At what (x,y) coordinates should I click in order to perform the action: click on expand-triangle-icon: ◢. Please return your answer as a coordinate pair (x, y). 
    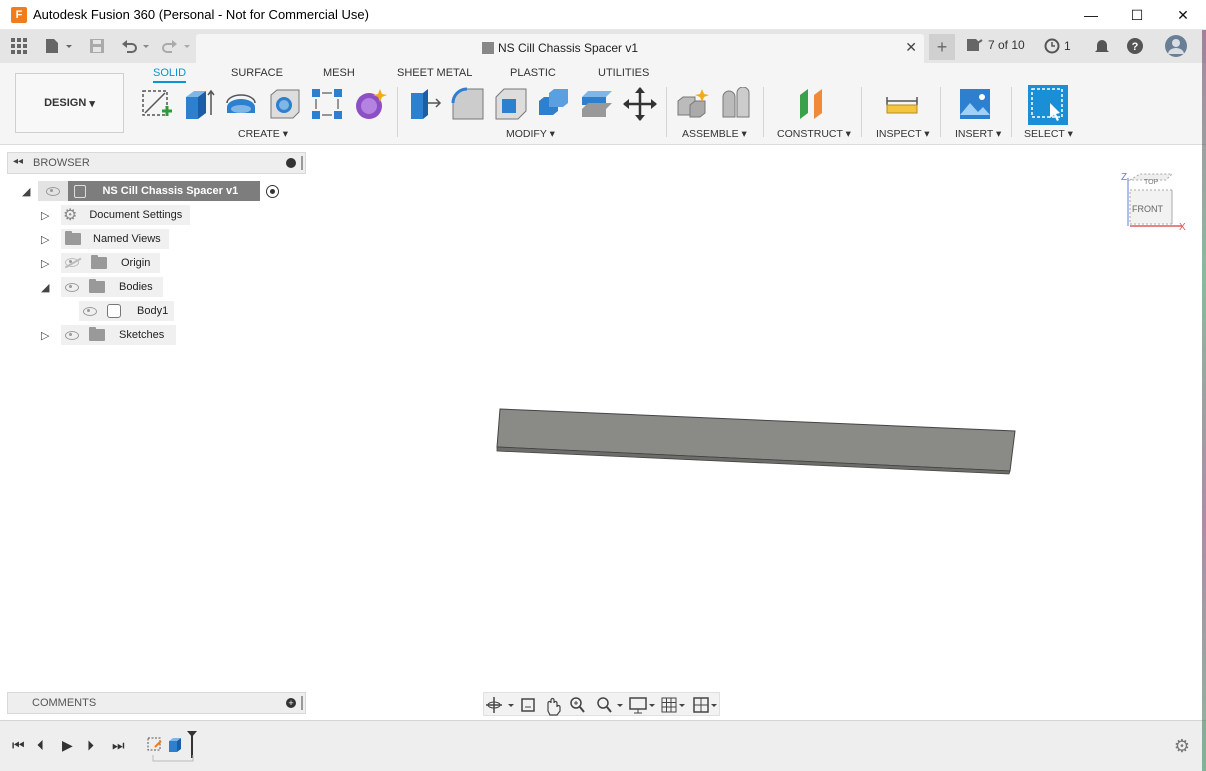
    Looking at the image, I should click on (26, 191).